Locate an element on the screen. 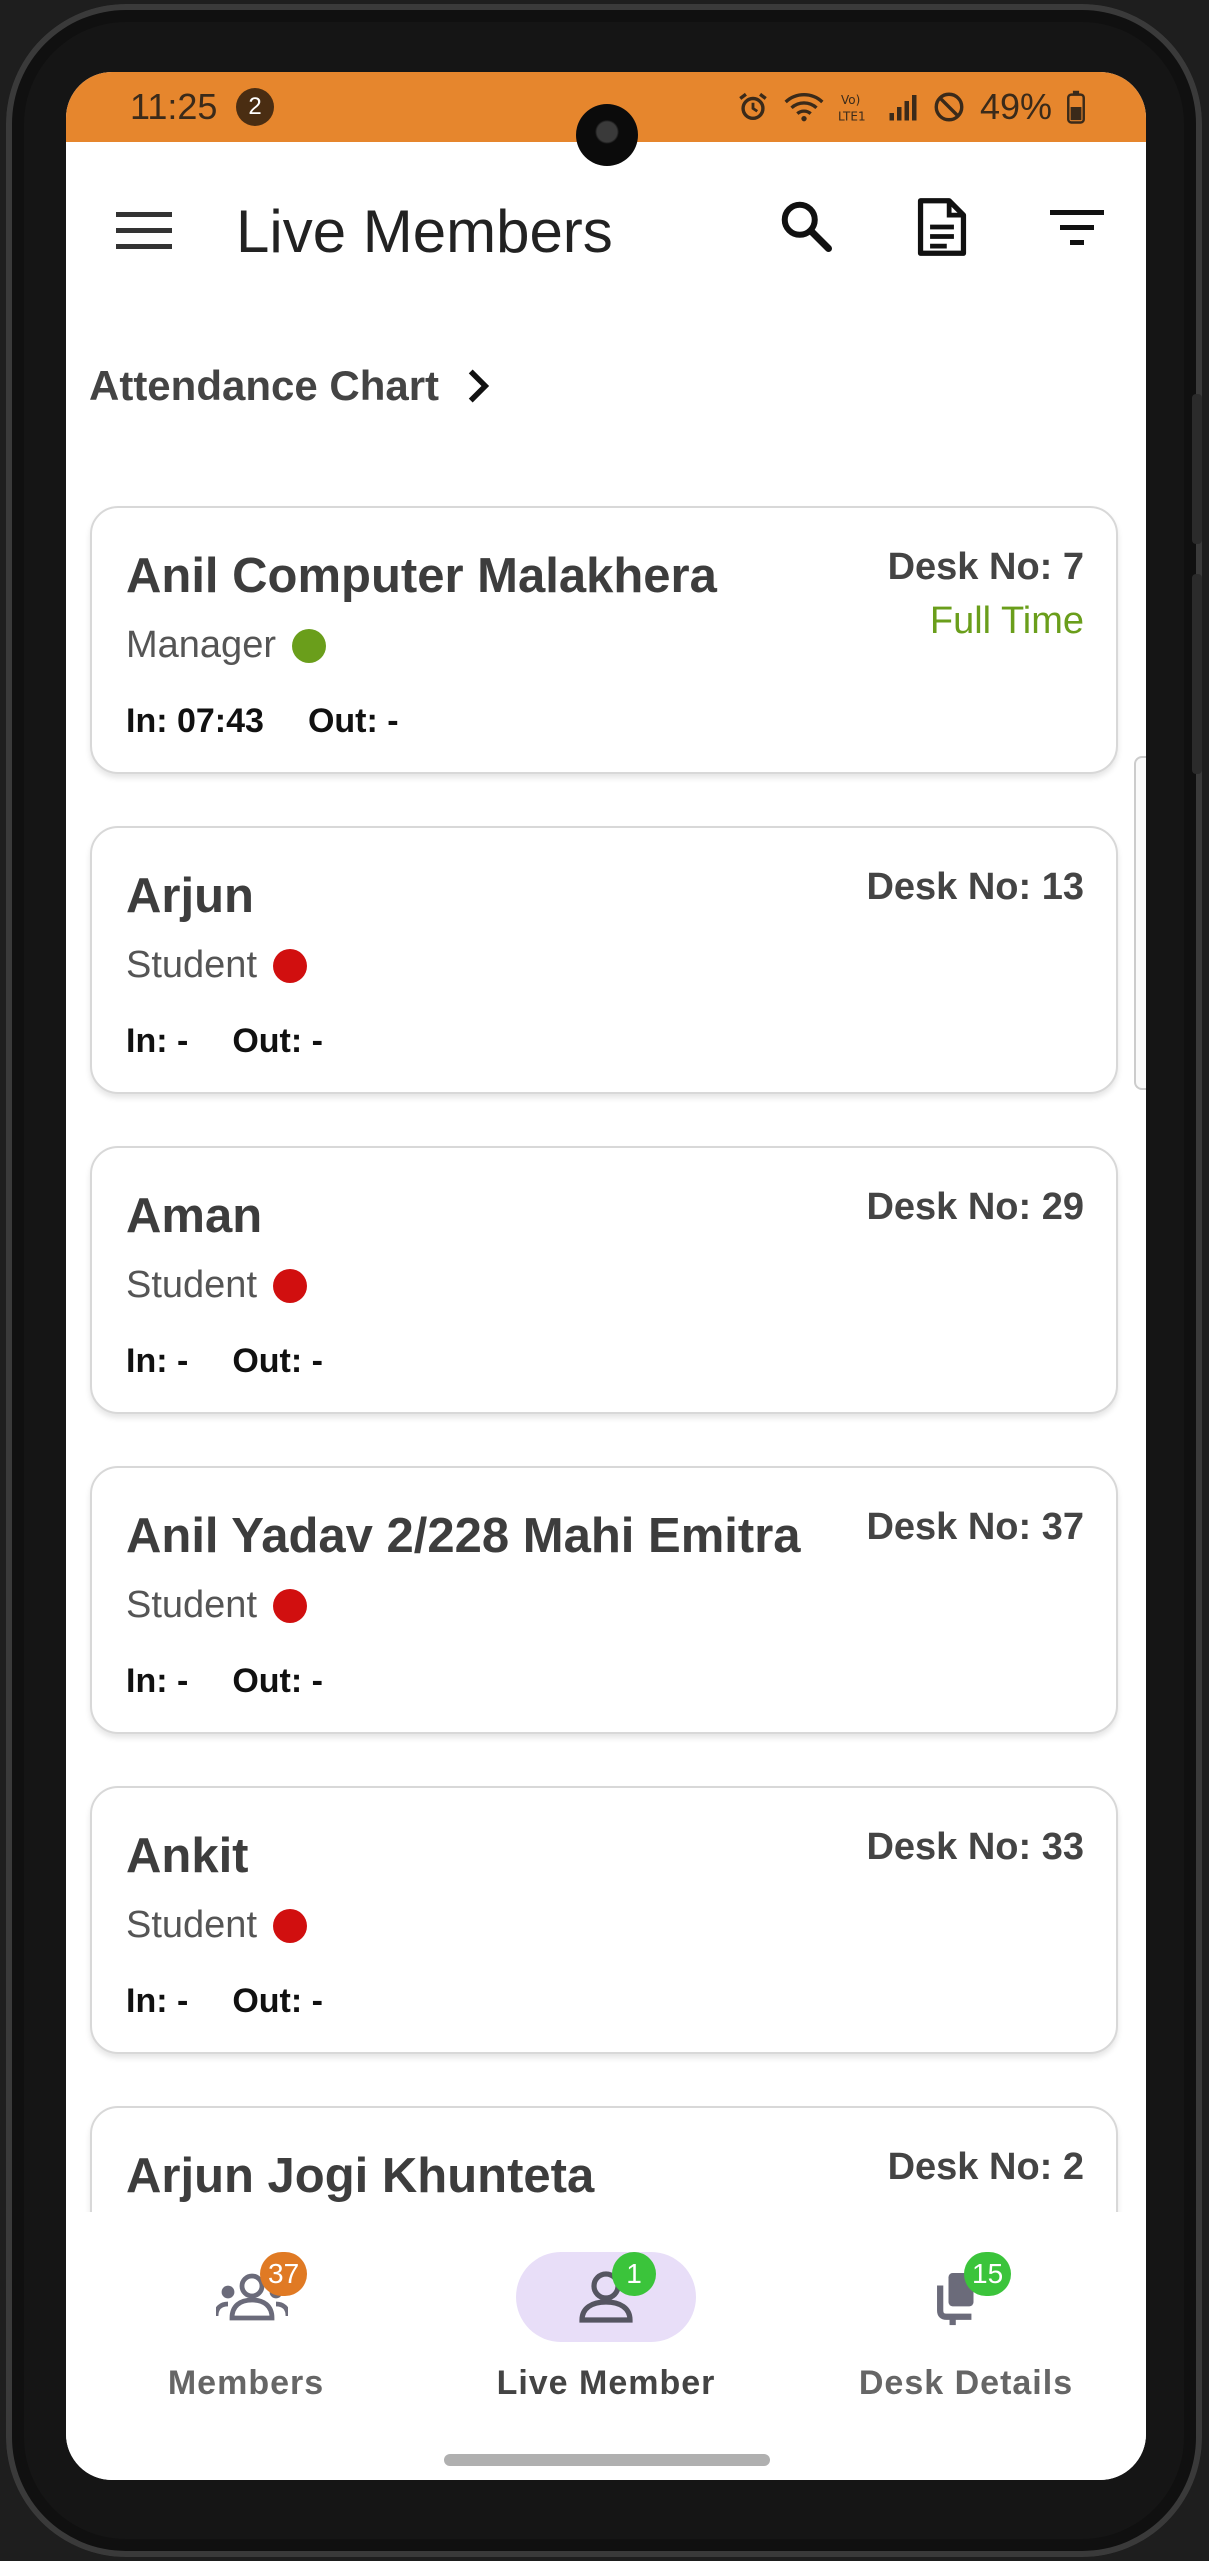 The width and height of the screenshot is (1209, 2561). desk-details-count-badge: 15 is located at coordinates (988, 2274).